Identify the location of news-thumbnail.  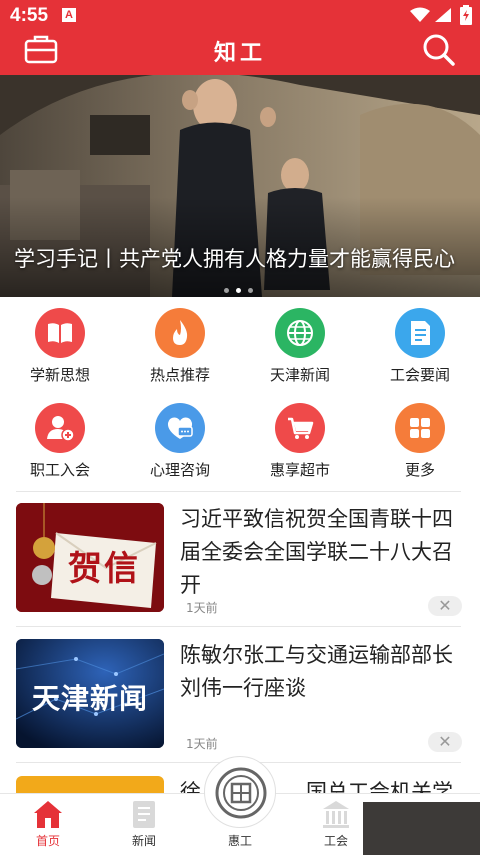
(90, 784).